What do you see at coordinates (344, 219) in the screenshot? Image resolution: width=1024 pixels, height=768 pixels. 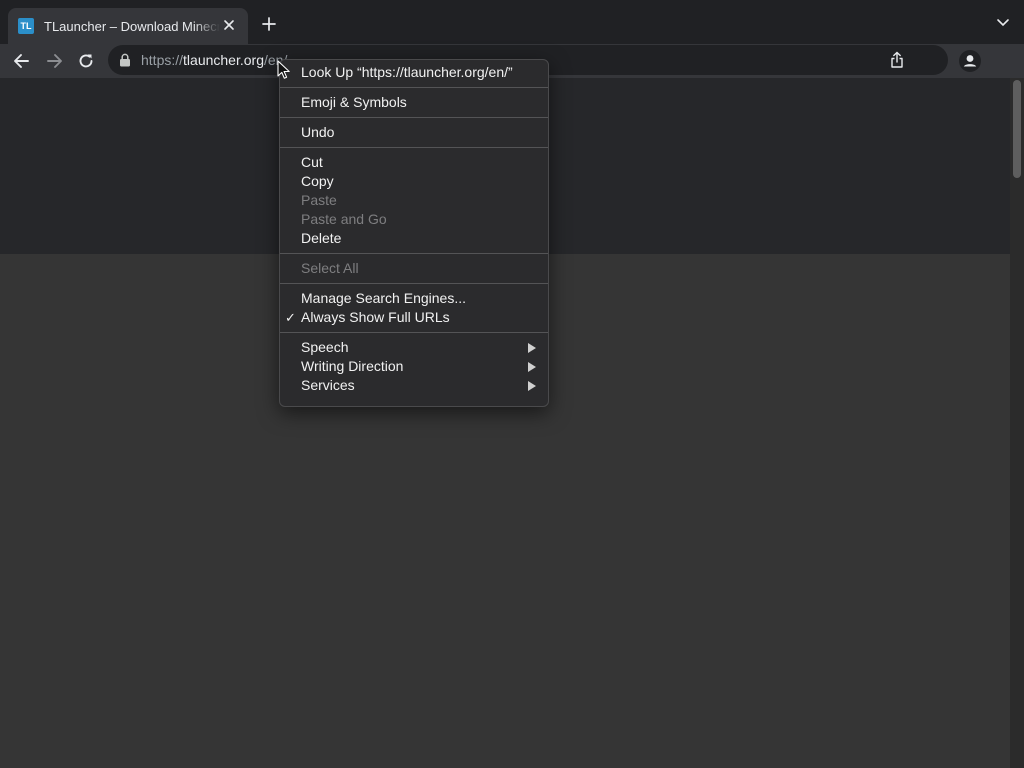 I see `menu-item-label: Paste and Go` at bounding box center [344, 219].